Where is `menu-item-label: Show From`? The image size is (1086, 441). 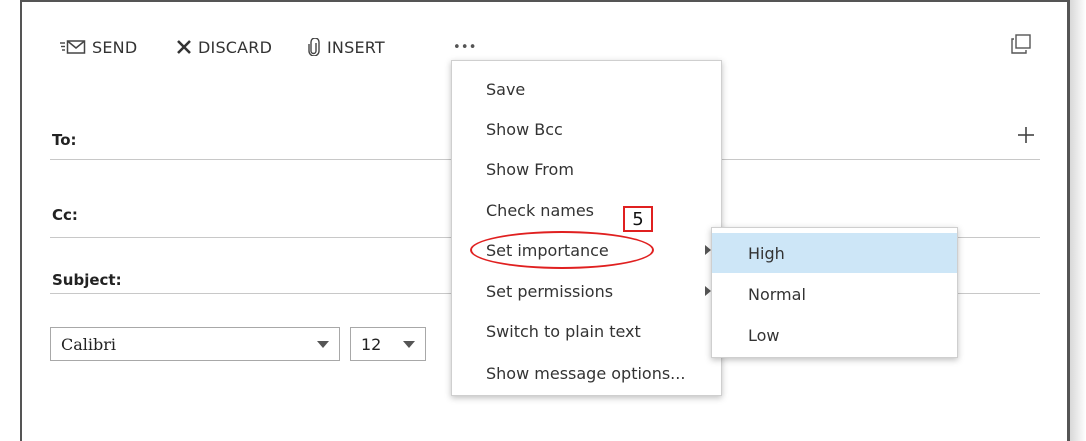
menu-item-label: Show From is located at coordinates (530, 169).